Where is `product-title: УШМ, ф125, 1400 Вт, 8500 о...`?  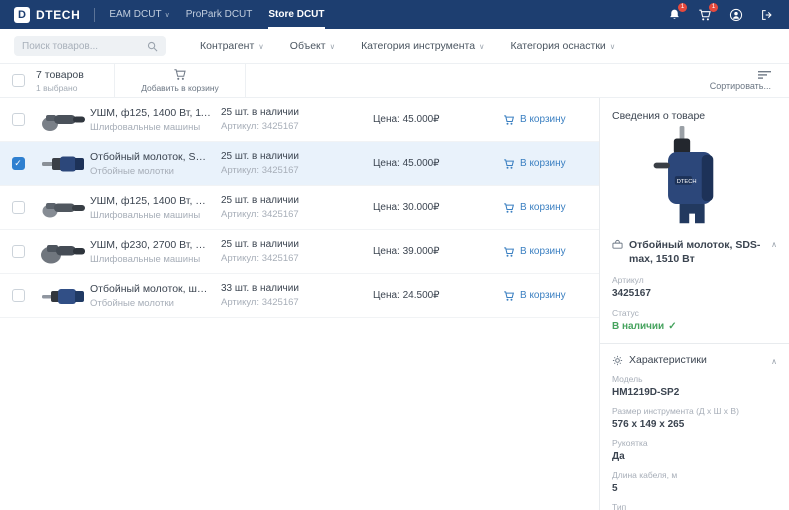 product-title: УШМ, ф125, 1400 Вт, 8500 о... is located at coordinates (150, 200).